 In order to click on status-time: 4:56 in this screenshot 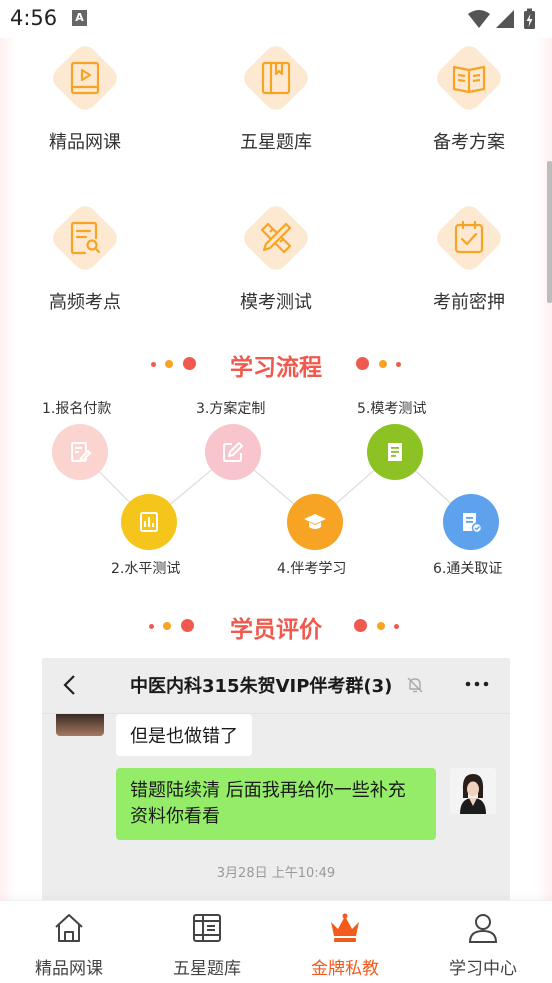, I will do `click(34, 18)`.